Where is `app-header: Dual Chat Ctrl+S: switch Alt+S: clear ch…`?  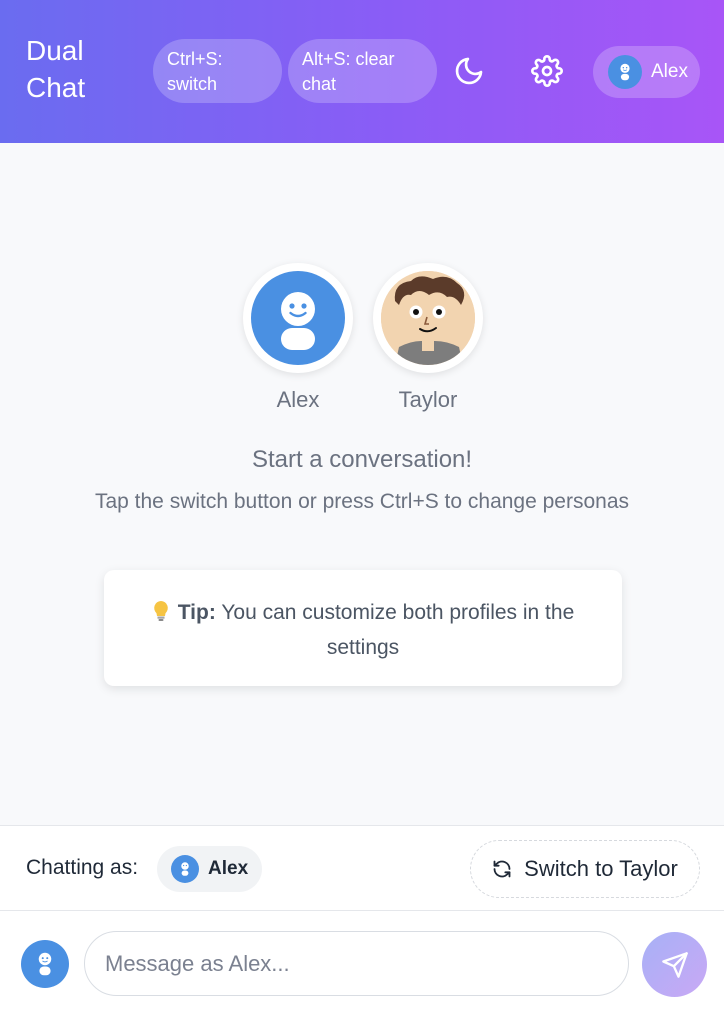 app-header: Dual Chat Ctrl+S: switch Alt+S: clear ch… is located at coordinates (362, 71).